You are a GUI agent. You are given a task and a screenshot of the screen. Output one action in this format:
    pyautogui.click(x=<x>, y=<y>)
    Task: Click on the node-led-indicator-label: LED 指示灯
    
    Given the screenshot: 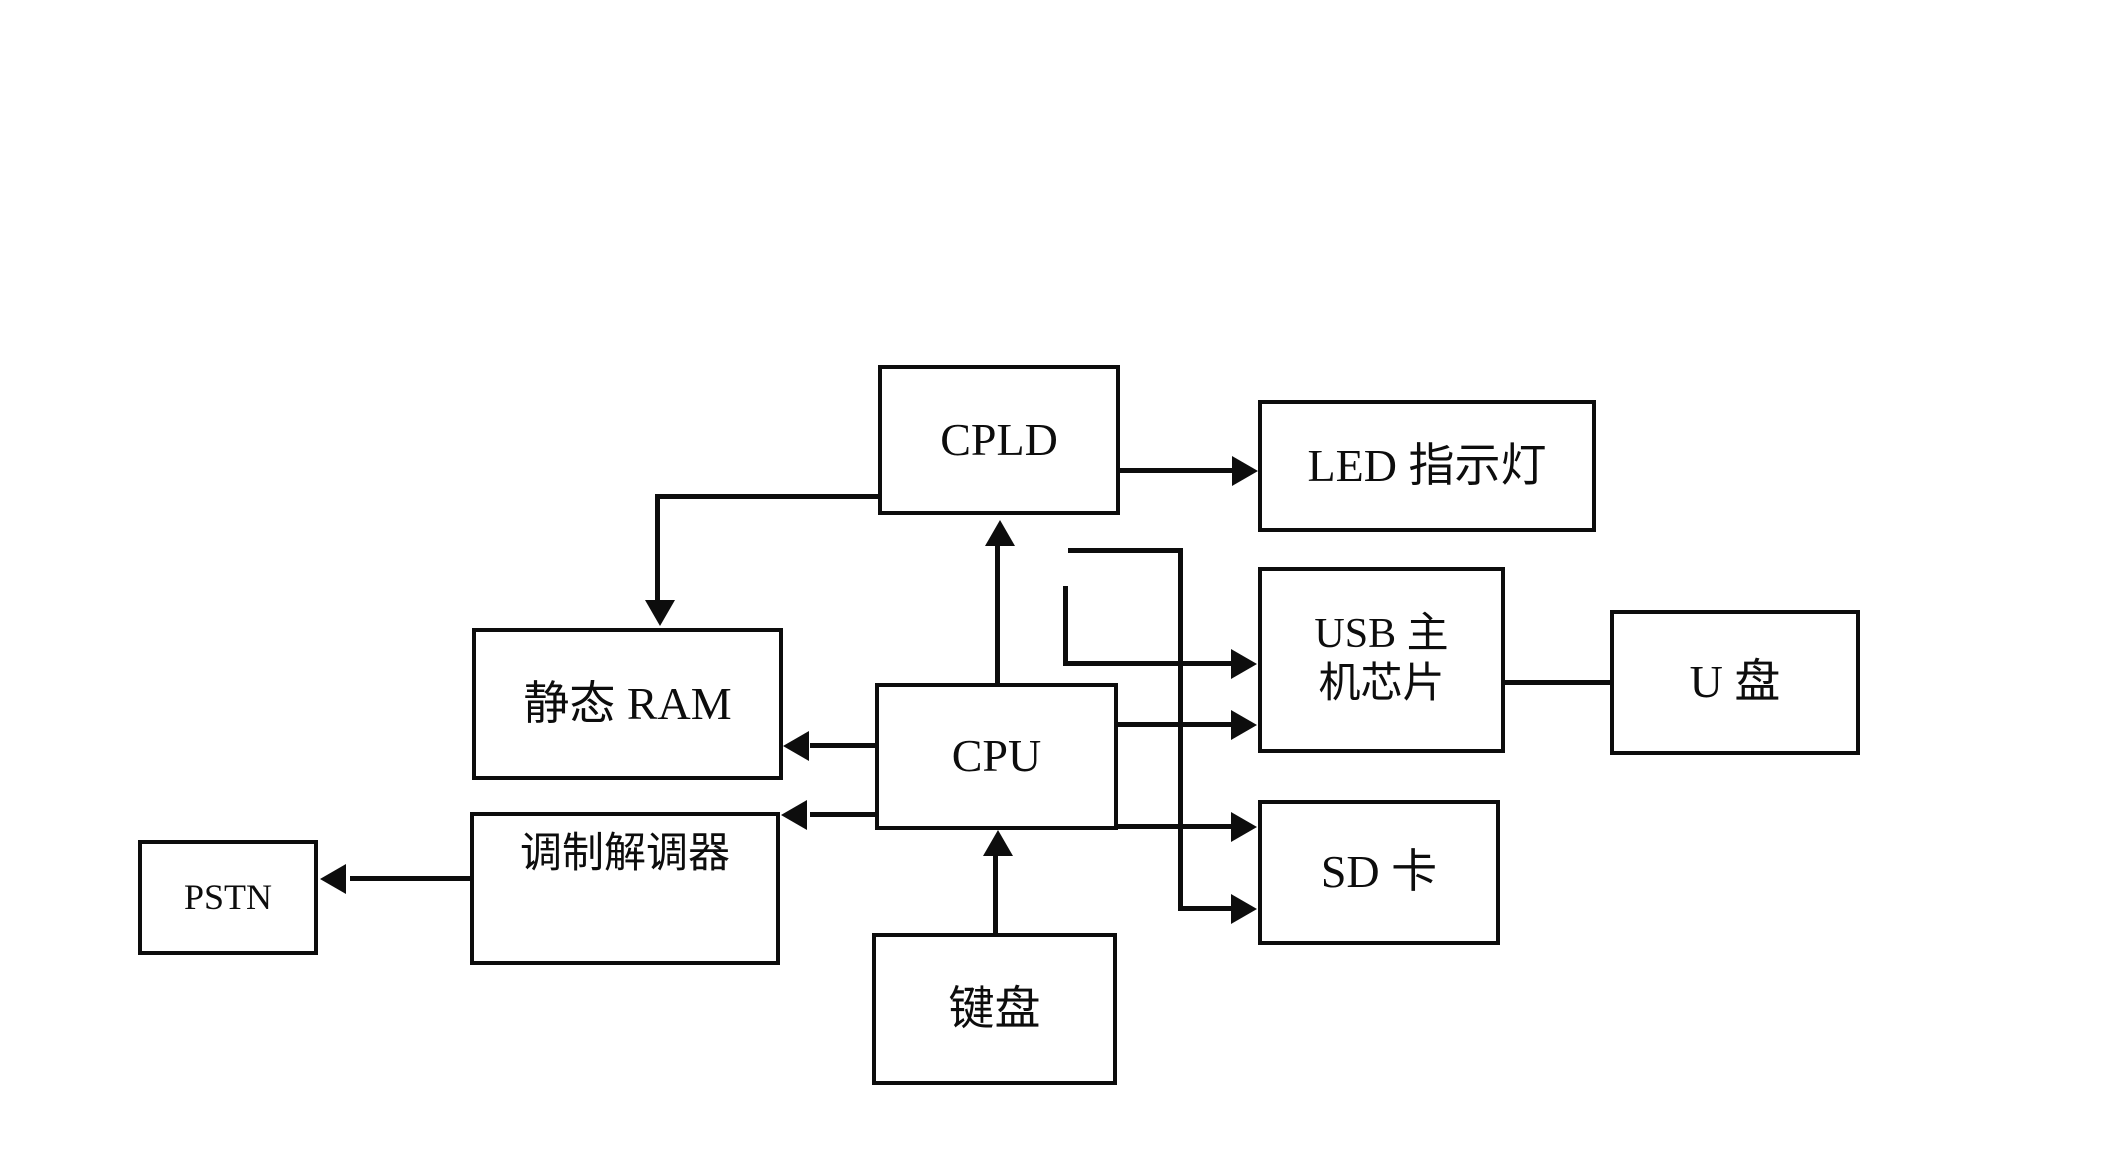 What is the action you would take?
    pyautogui.click(x=1427, y=465)
    